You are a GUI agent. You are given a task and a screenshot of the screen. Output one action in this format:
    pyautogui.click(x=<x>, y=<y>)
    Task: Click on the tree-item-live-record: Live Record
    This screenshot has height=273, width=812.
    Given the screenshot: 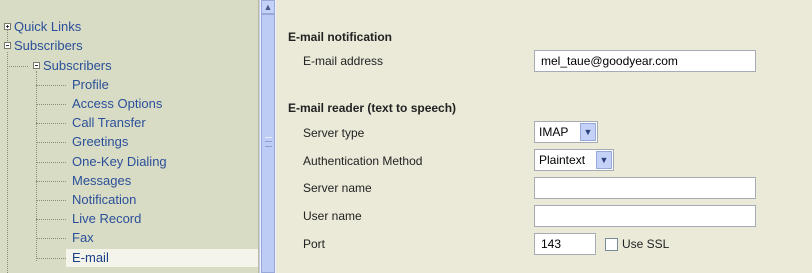 What is the action you would take?
    pyautogui.click(x=106, y=219)
    